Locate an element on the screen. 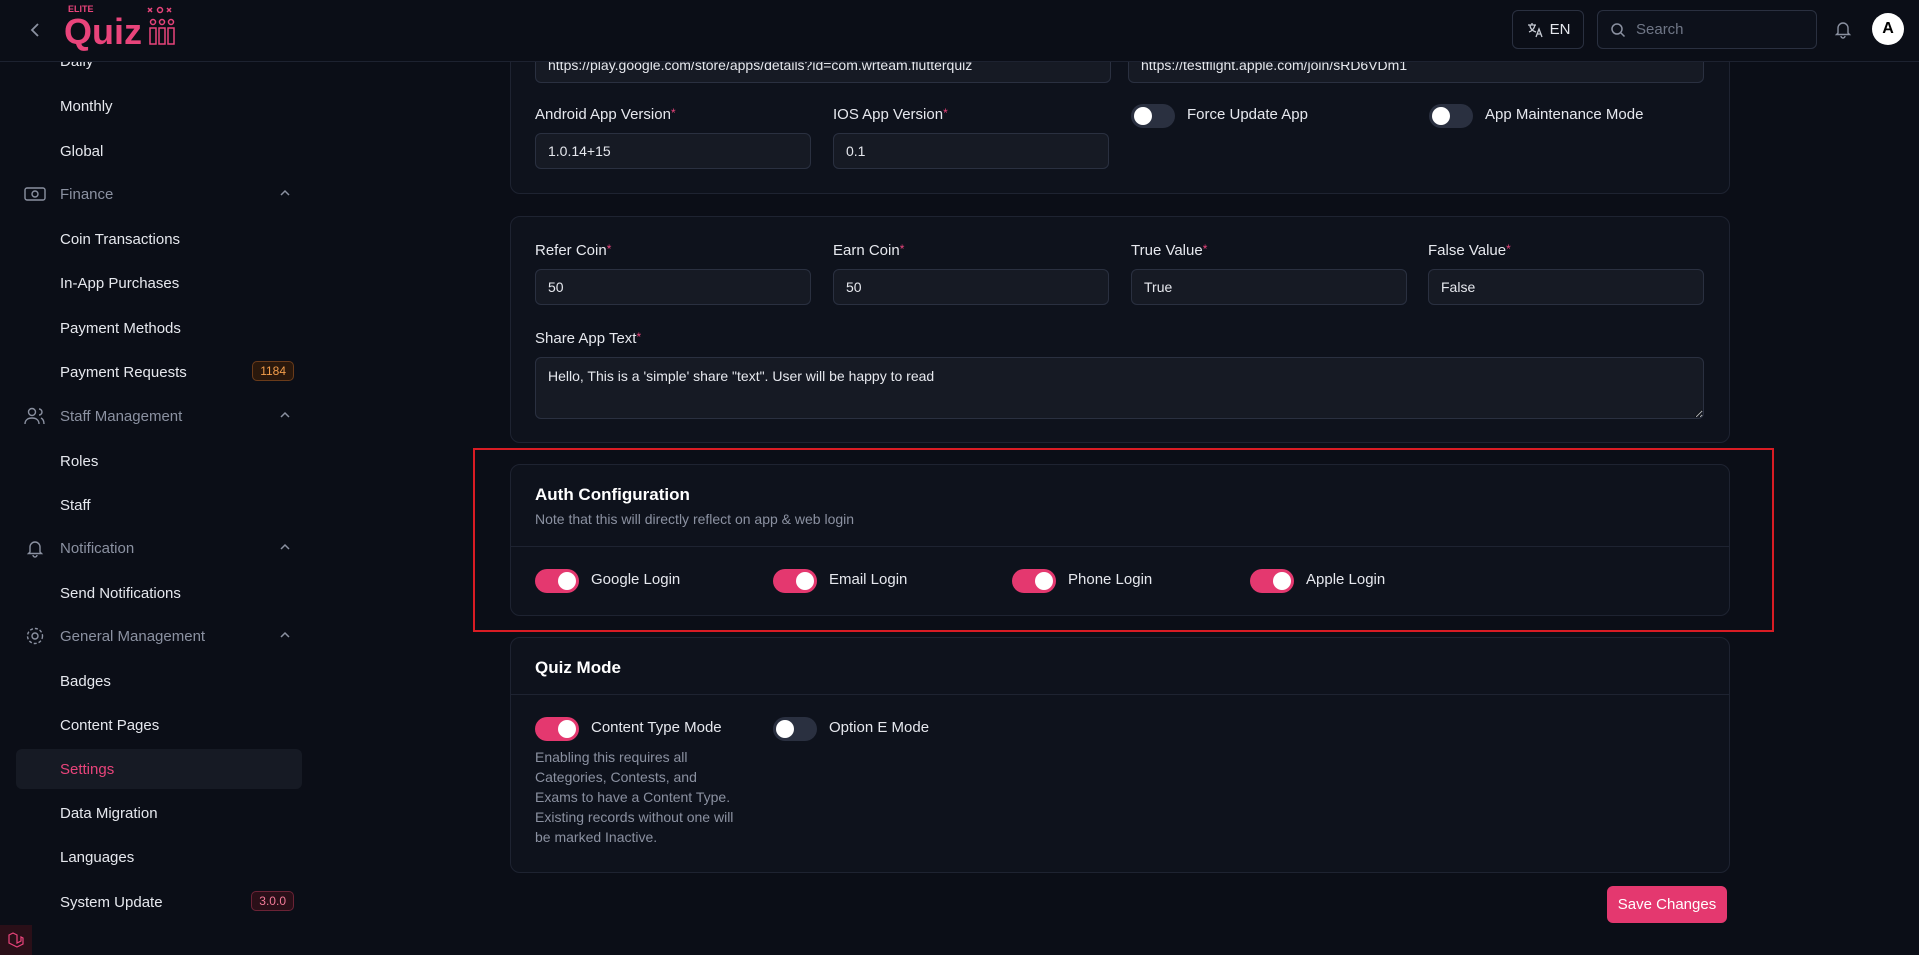 The image size is (1919, 955). refer-coin-input is located at coordinates (673, 287).